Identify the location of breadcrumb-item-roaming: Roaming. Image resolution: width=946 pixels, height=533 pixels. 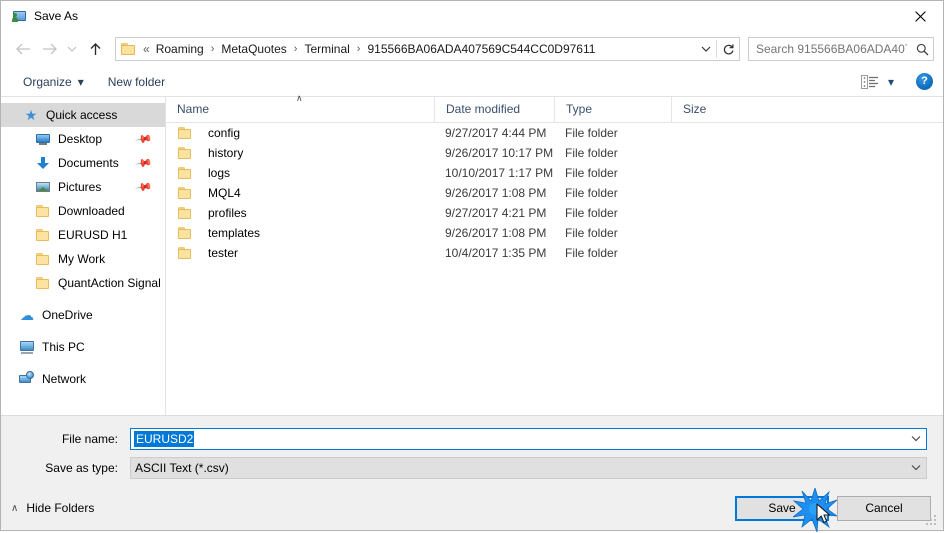
(180, 49).